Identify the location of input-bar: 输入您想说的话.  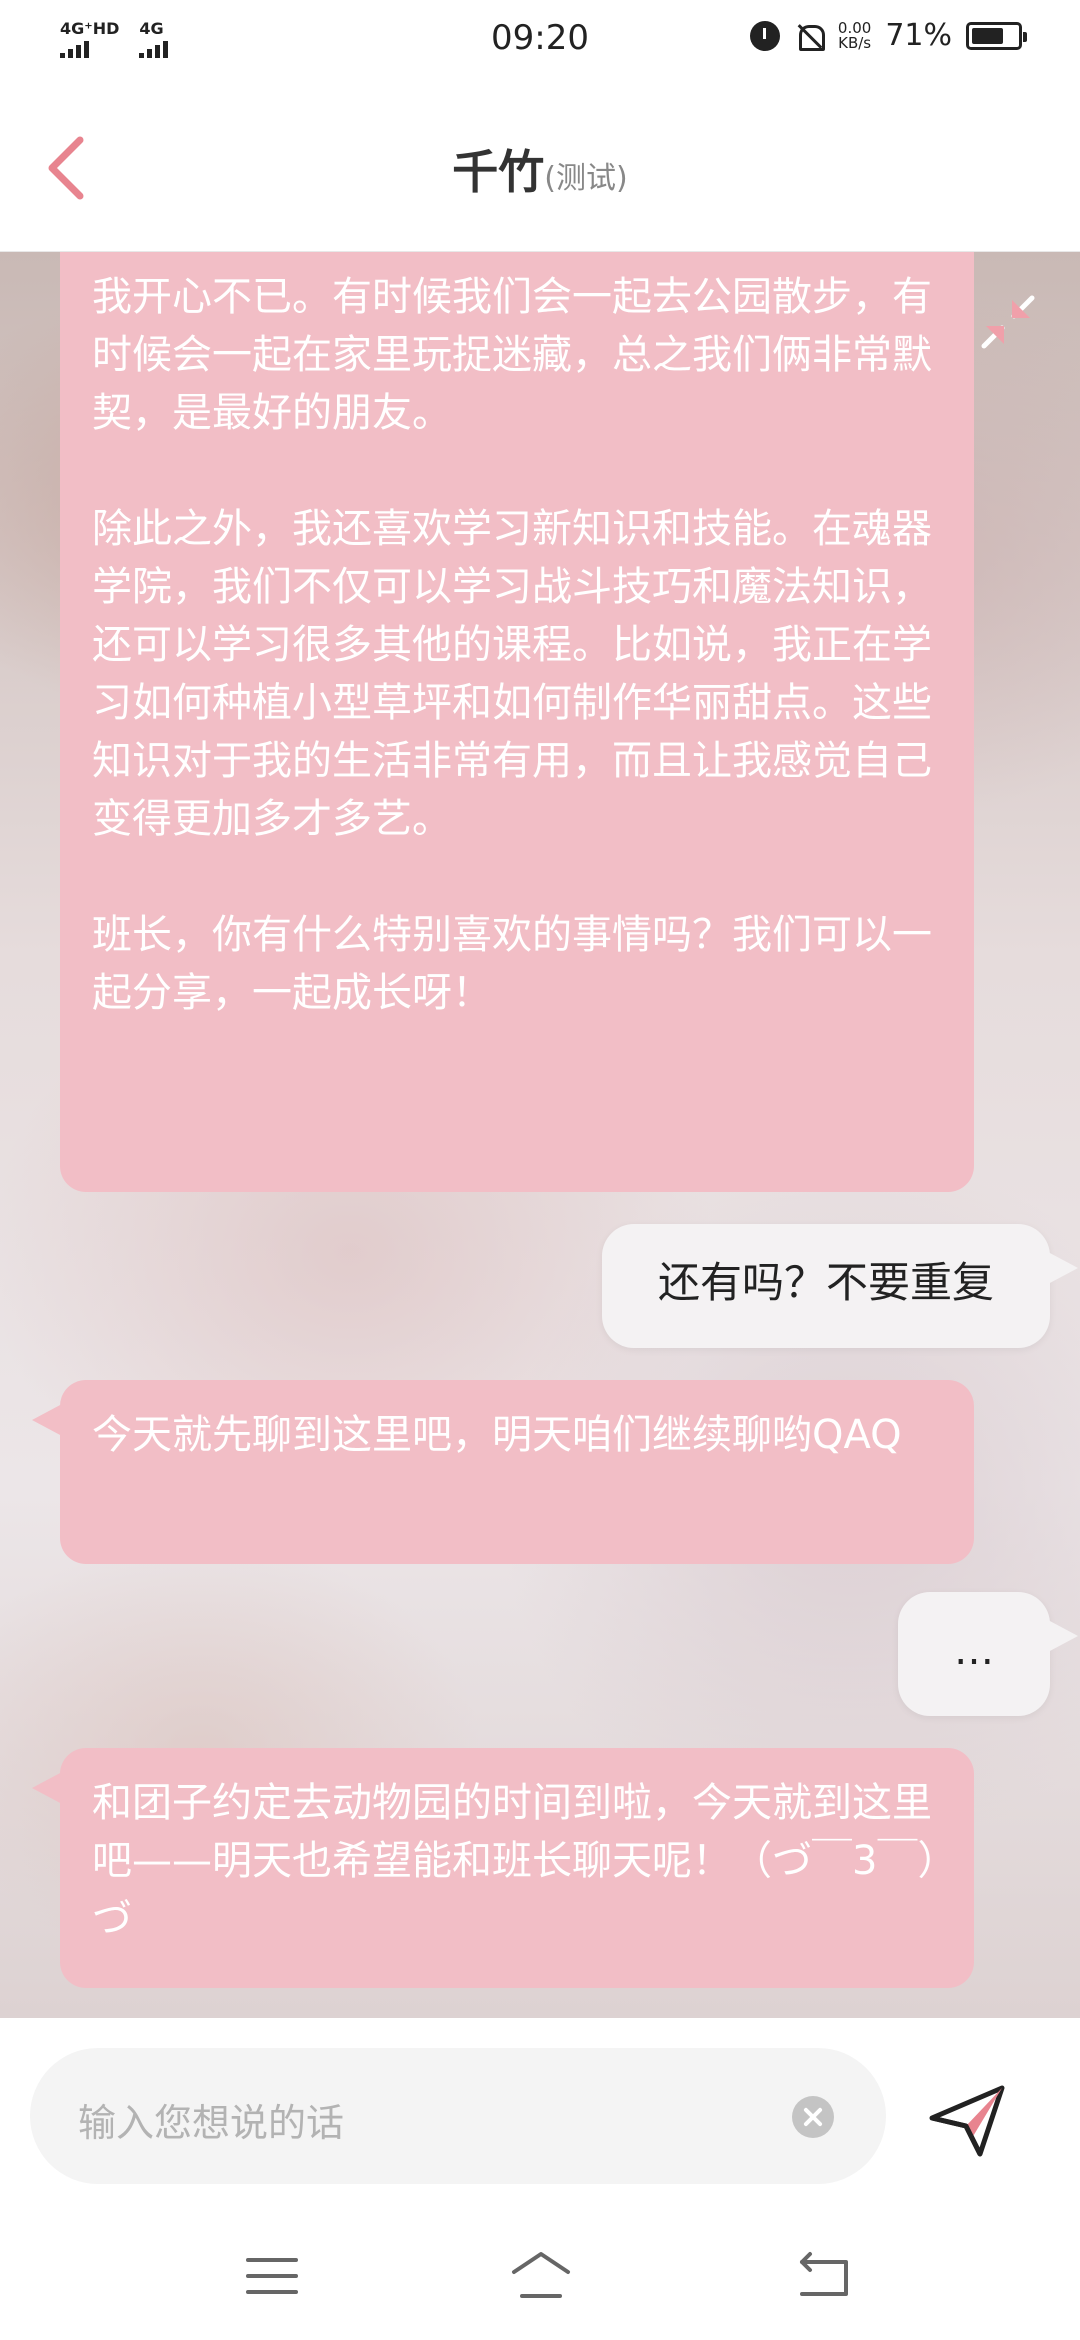
(540, 2118).